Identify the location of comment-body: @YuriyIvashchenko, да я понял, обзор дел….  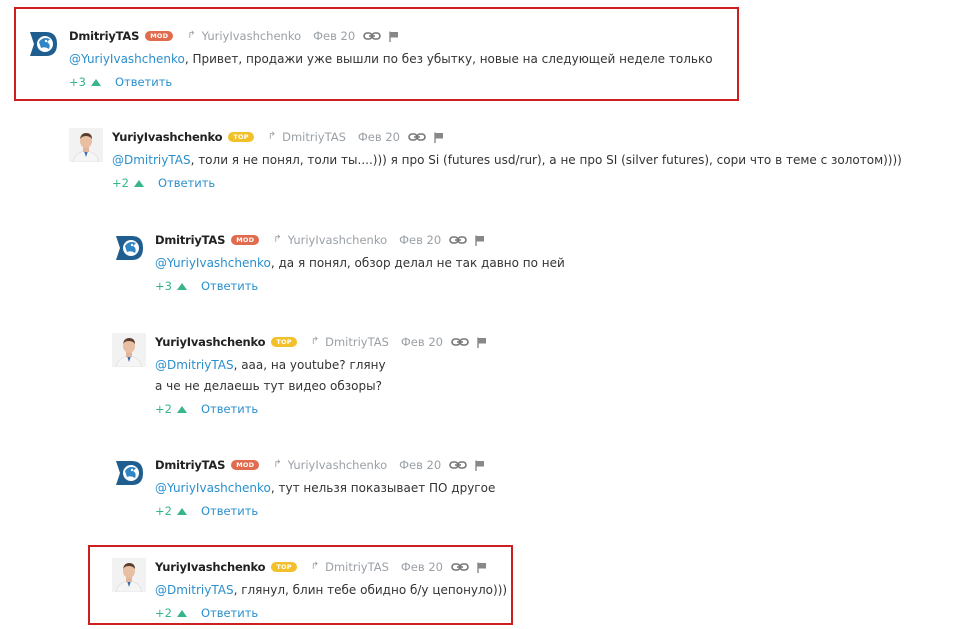
(360, 263).